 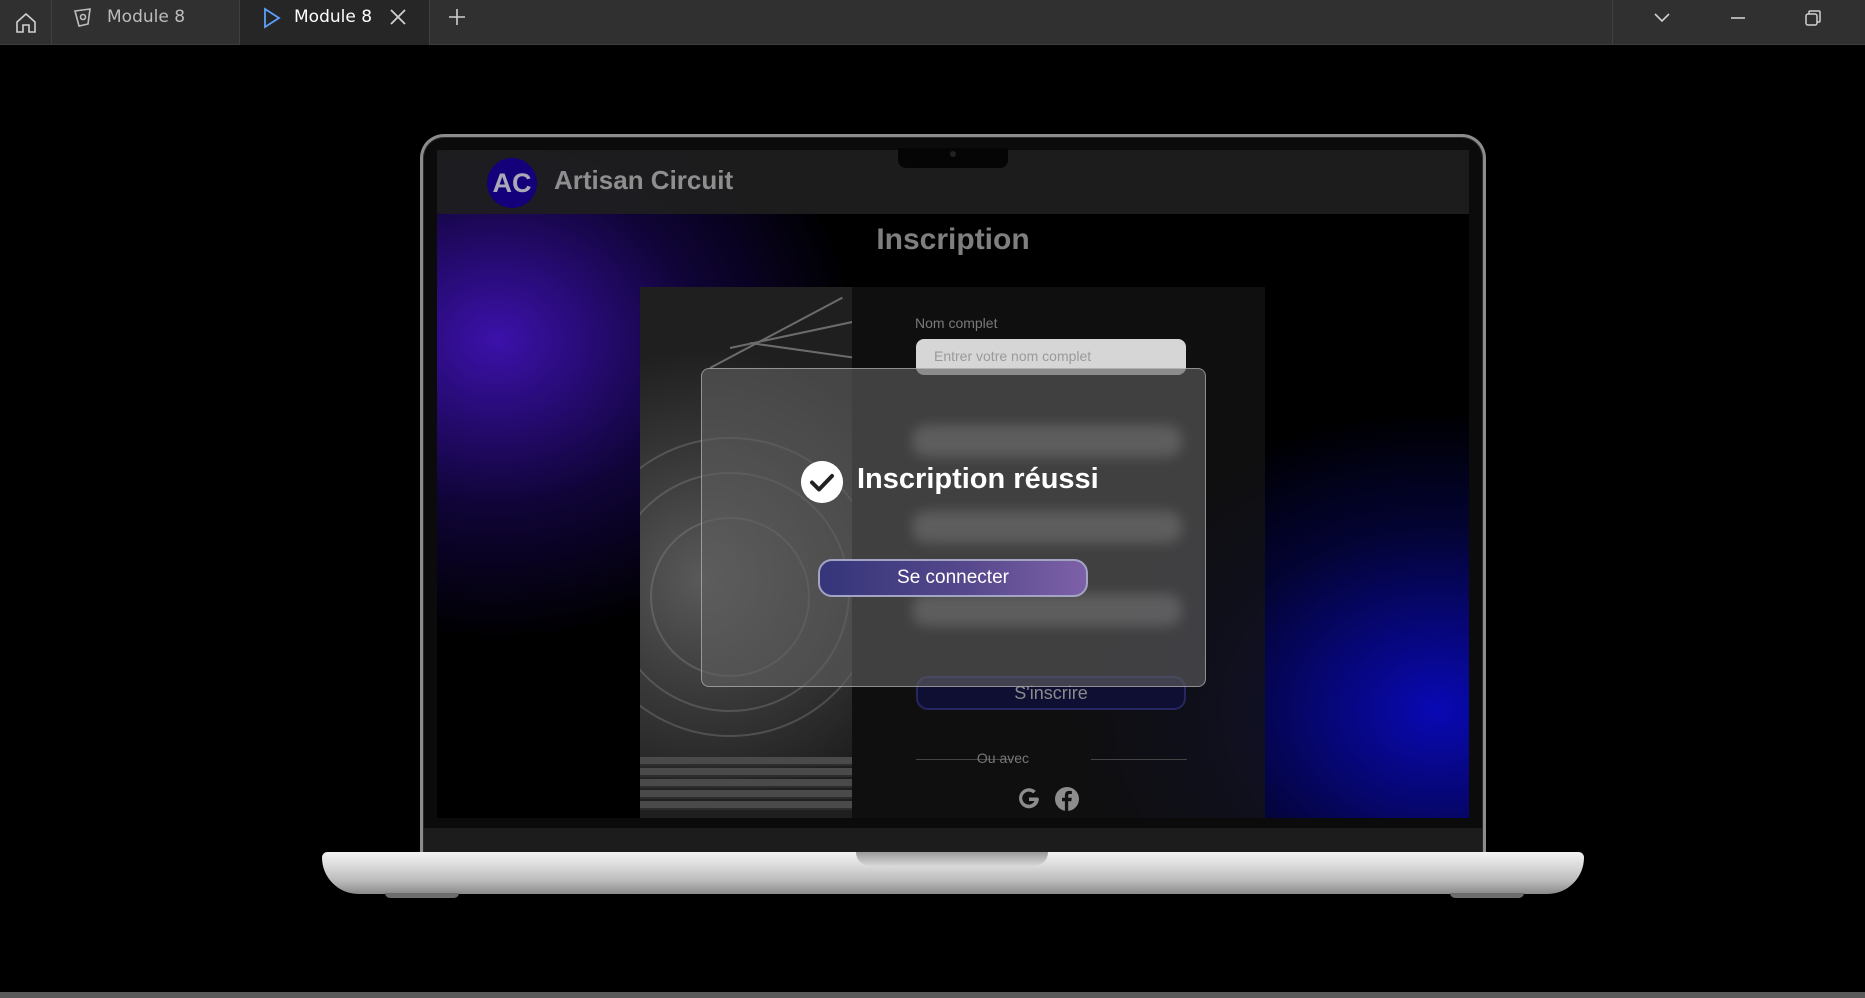 I want to click on restore-icon, so click(x=1813, y=18).